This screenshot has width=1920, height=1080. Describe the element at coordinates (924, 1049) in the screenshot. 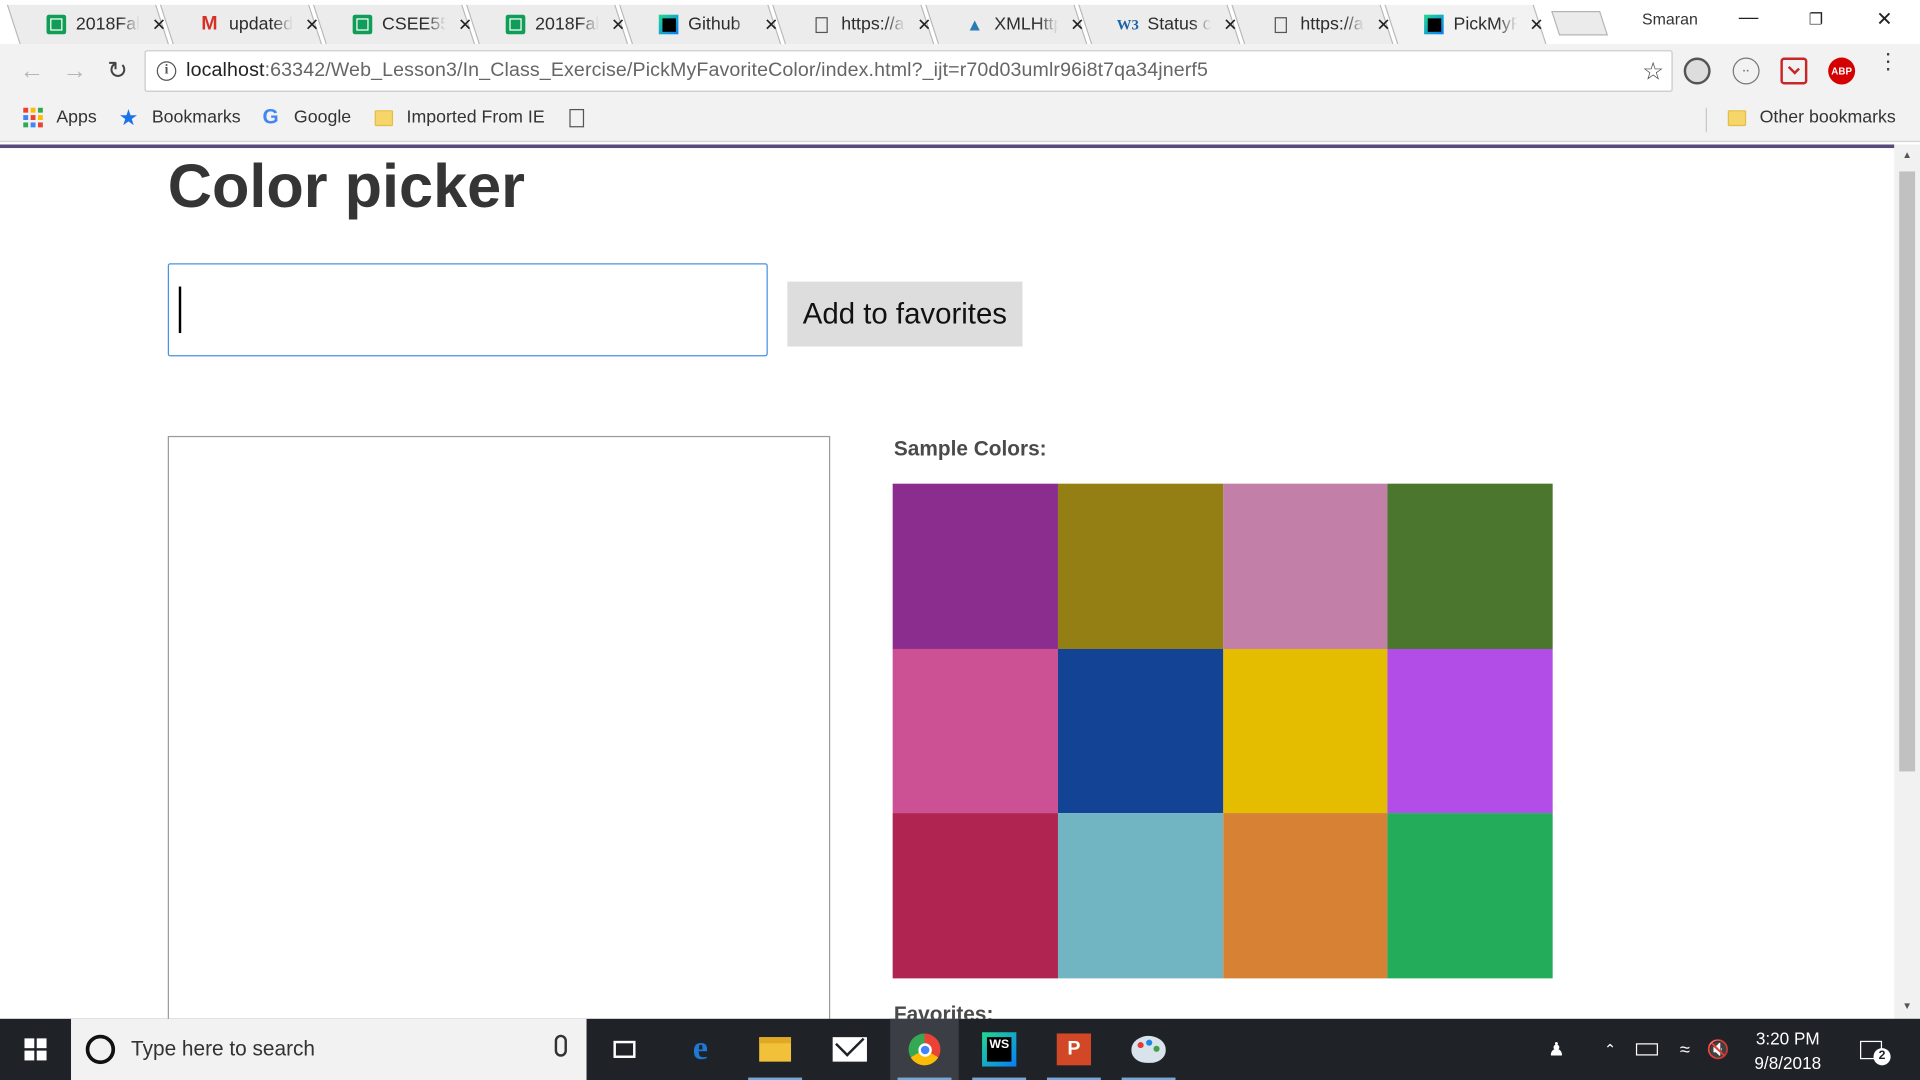

I see `chrome-icon` at that location.